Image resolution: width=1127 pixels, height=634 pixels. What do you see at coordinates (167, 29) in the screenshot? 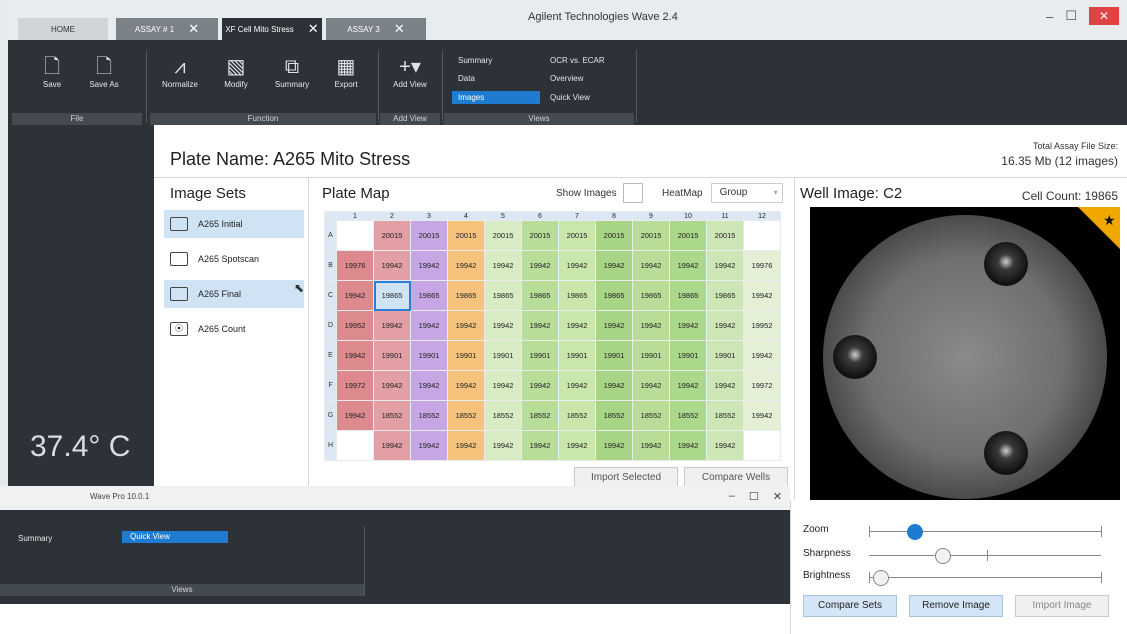
I see `tab-assay-1: ASSAY # 1 ✕` at bounding box center [167, 29].